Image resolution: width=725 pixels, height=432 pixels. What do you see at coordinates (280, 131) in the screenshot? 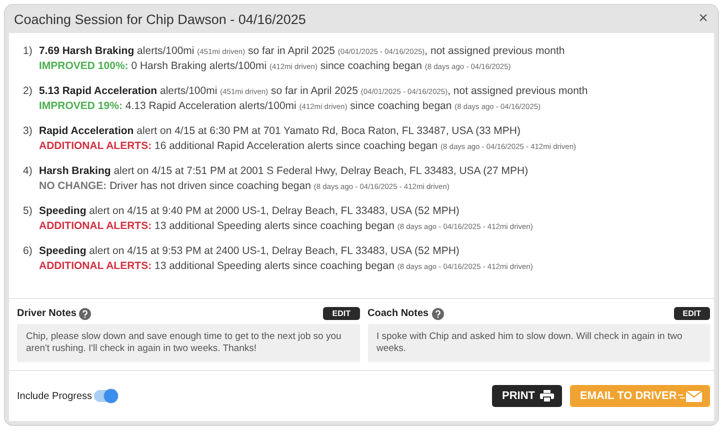
I see `alert-summary: Rapid Acceleration alert on 4/15 at 6:30 PM at 701 Yamato Rd, Boca Raton, FL 33487, USA (33 MPH)` at bounding box center [280, 131].